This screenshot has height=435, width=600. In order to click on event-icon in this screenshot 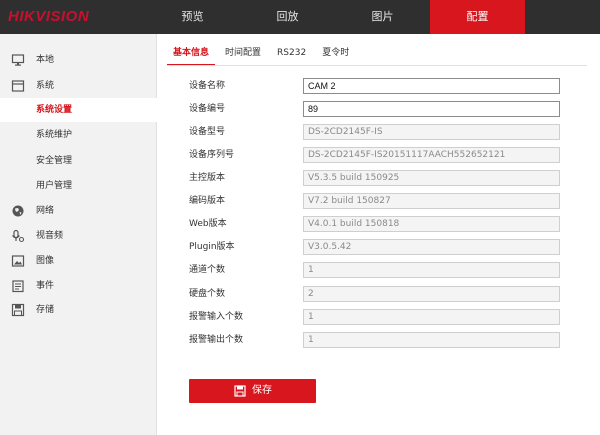, I will do `click(18, 286)`.